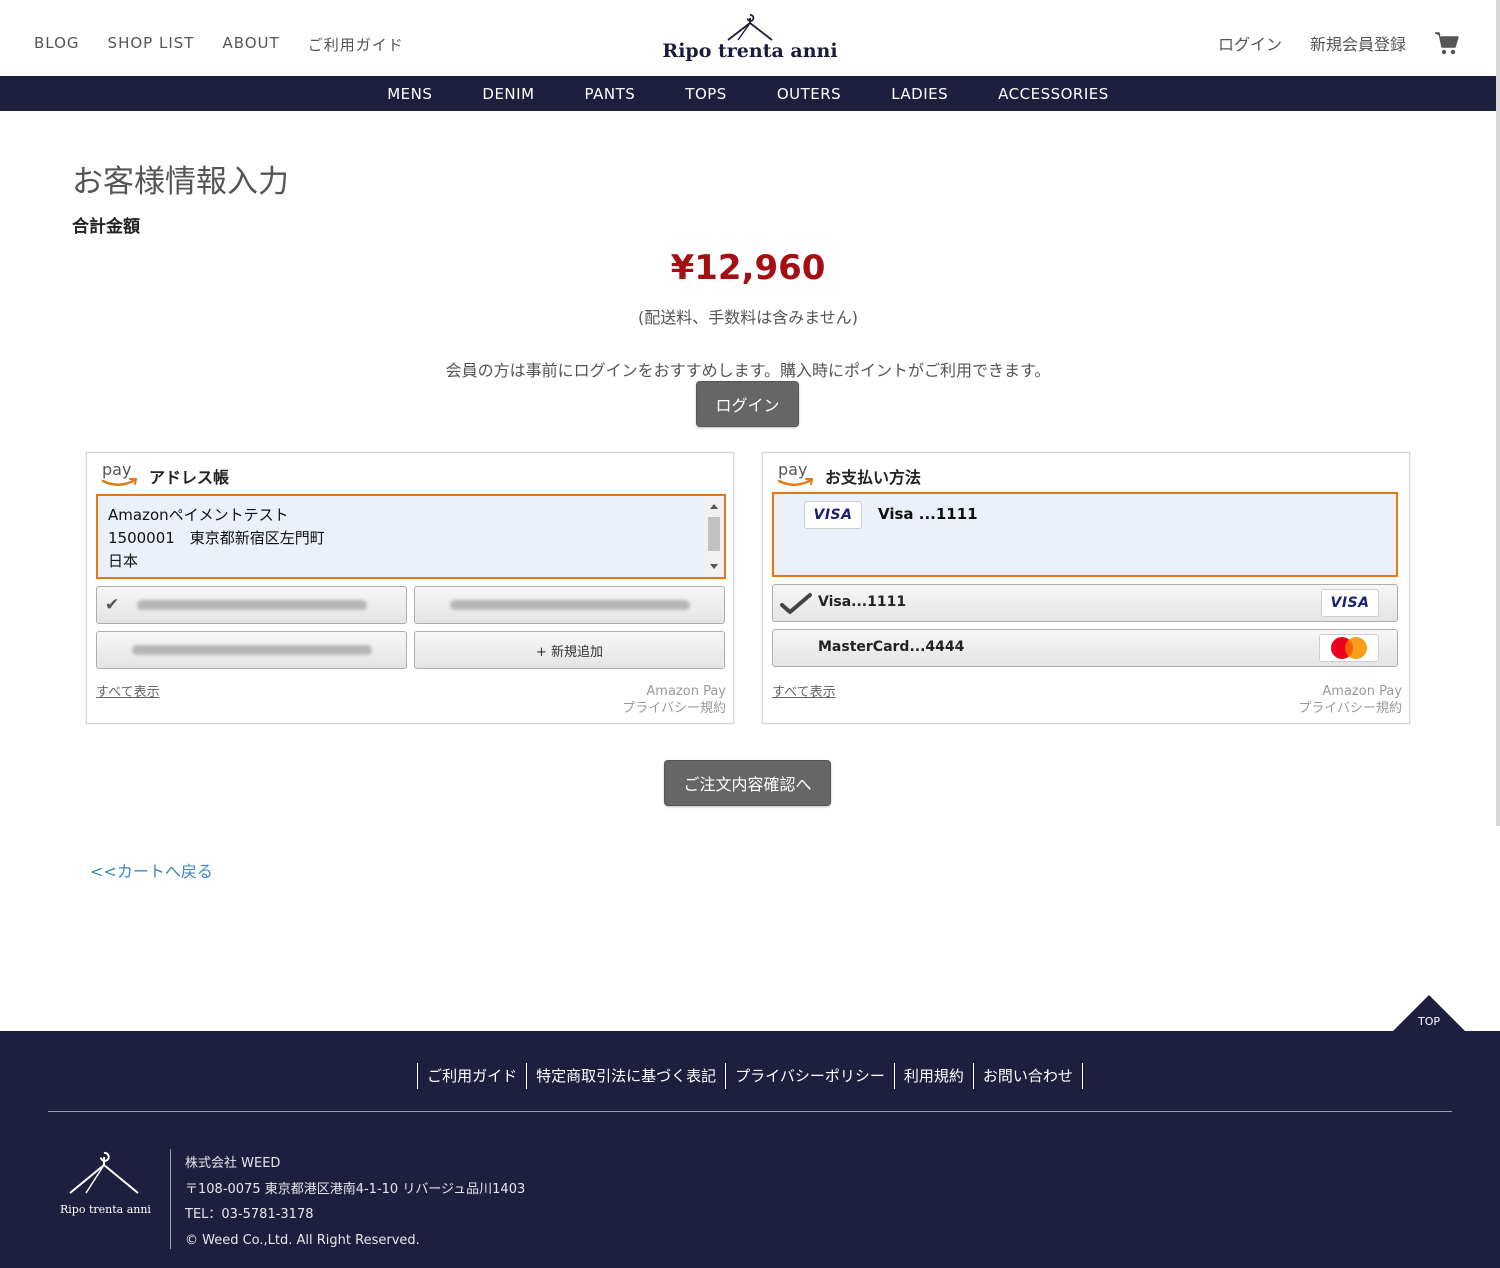 This screenshot has height=1268, width=1500. Describe the element at coordinates (151, 870) in the screenshot. I see `back-to-cart-link: <<カートへ戻る` at that location.